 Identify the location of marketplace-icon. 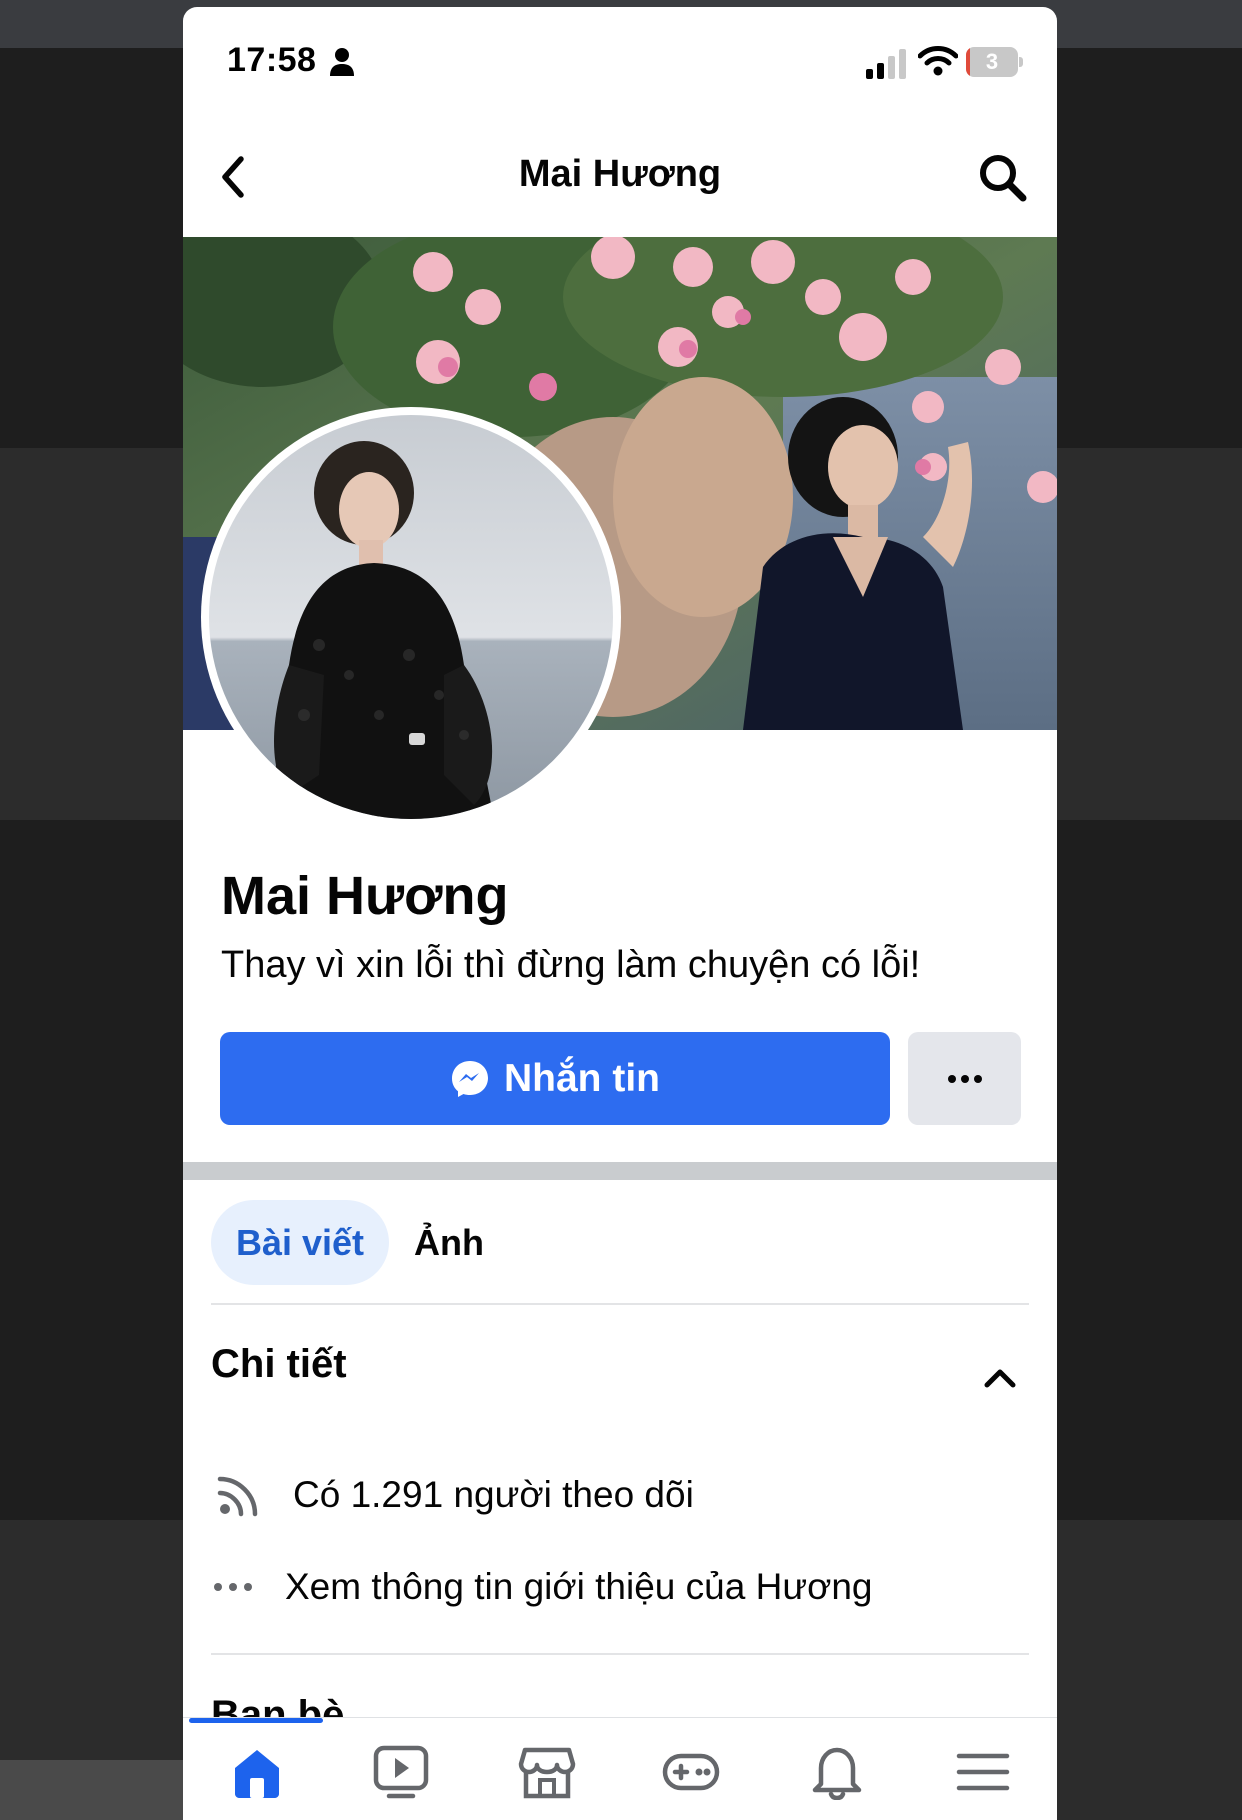
(547, 1772).